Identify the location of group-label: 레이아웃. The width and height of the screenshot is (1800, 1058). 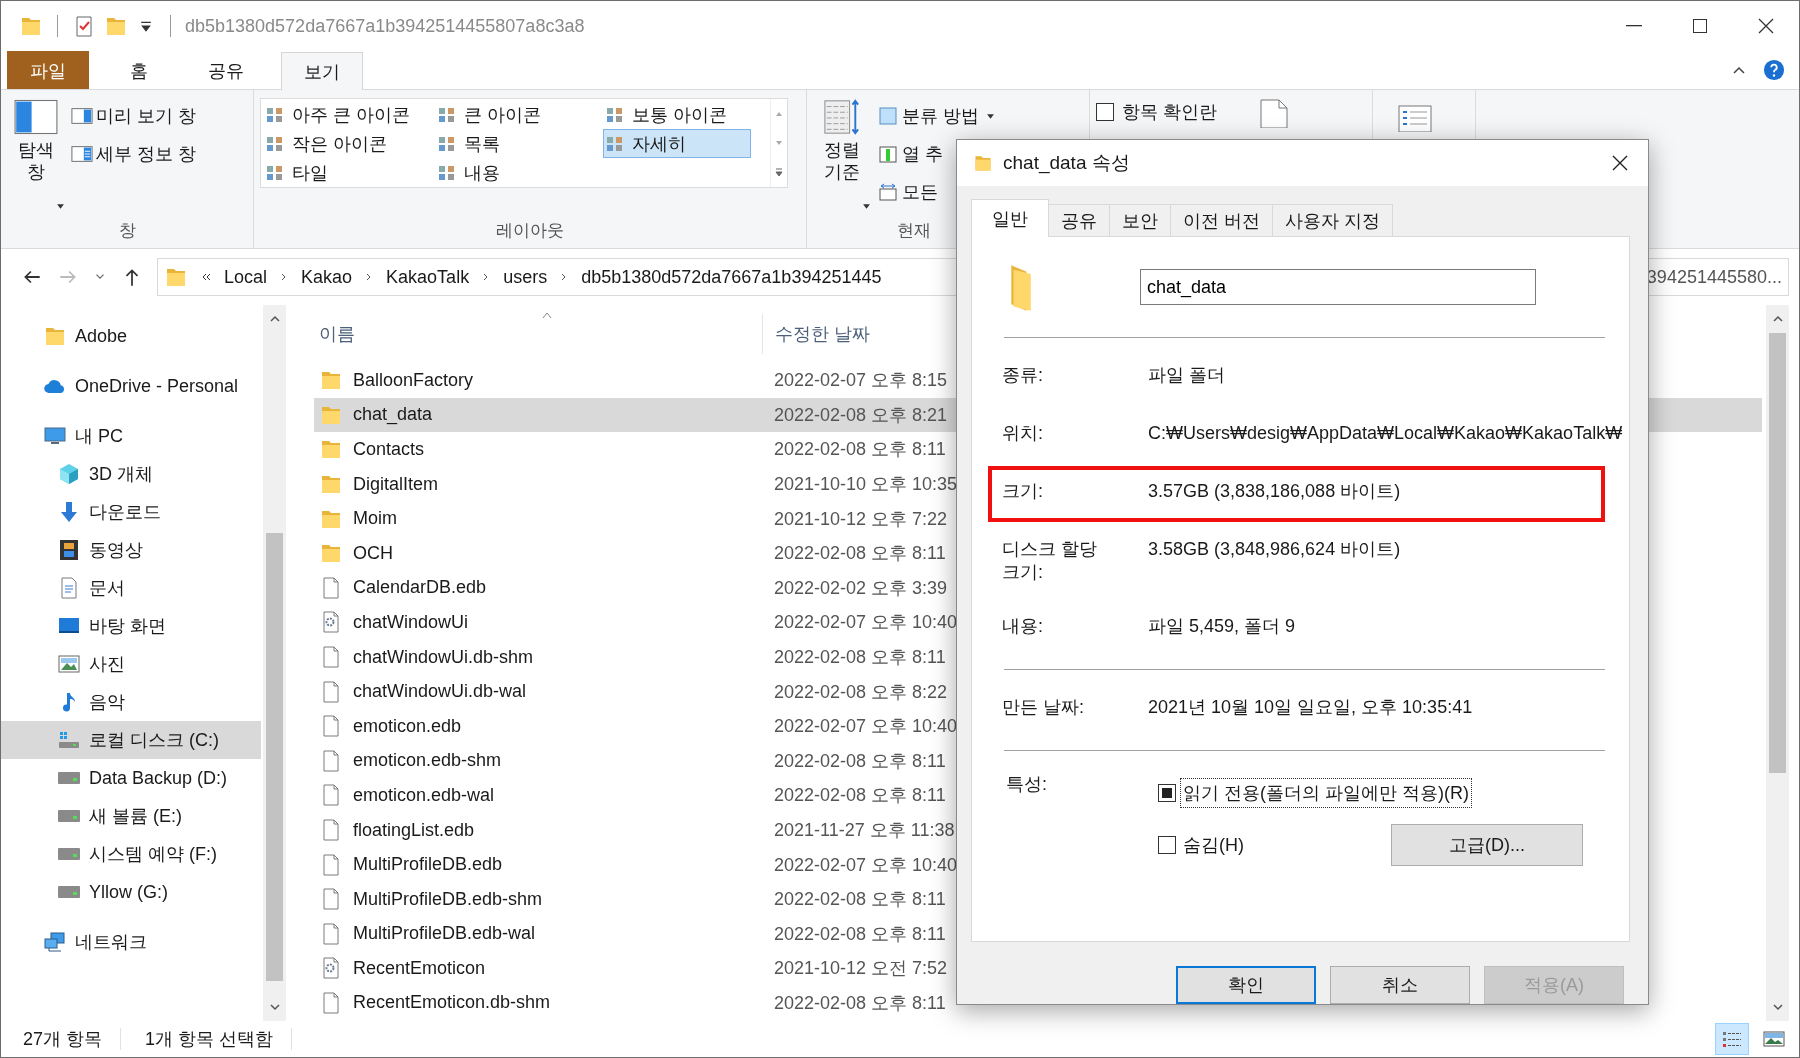
(530, 231).